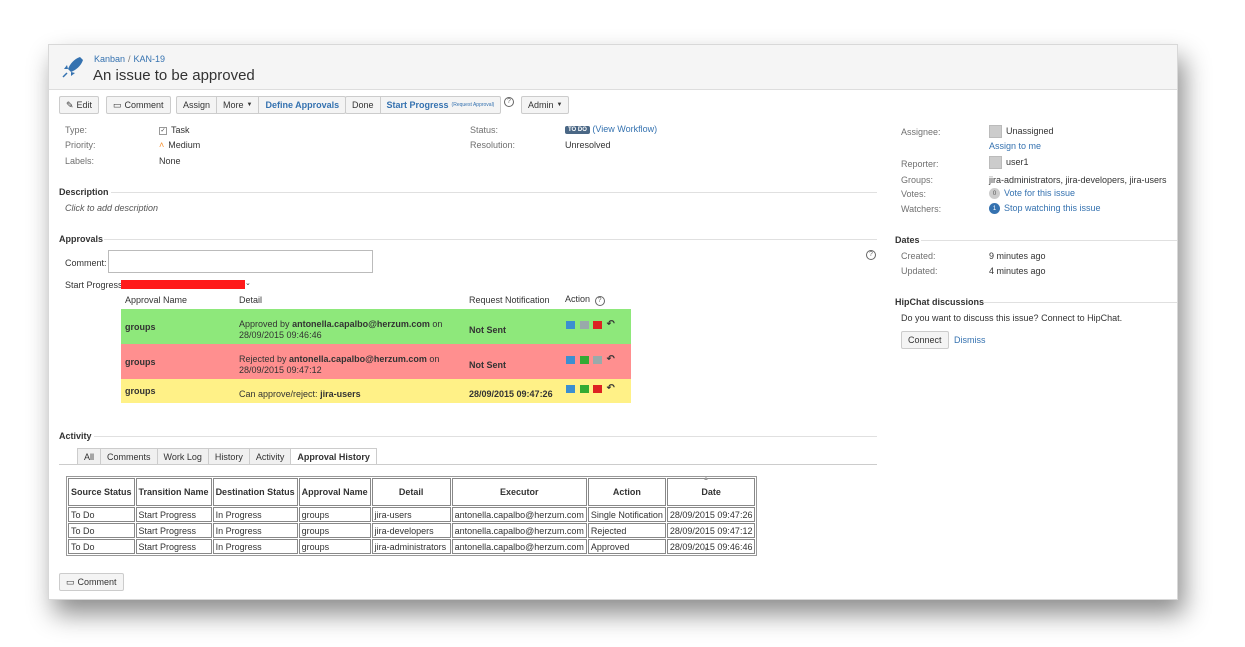 This screenshot has height=647, width=1245. What do you see at coordinates (255, 492) in the screenshot?
I see `col-destination-status: Destination Status` at bounding box center [255, 492].